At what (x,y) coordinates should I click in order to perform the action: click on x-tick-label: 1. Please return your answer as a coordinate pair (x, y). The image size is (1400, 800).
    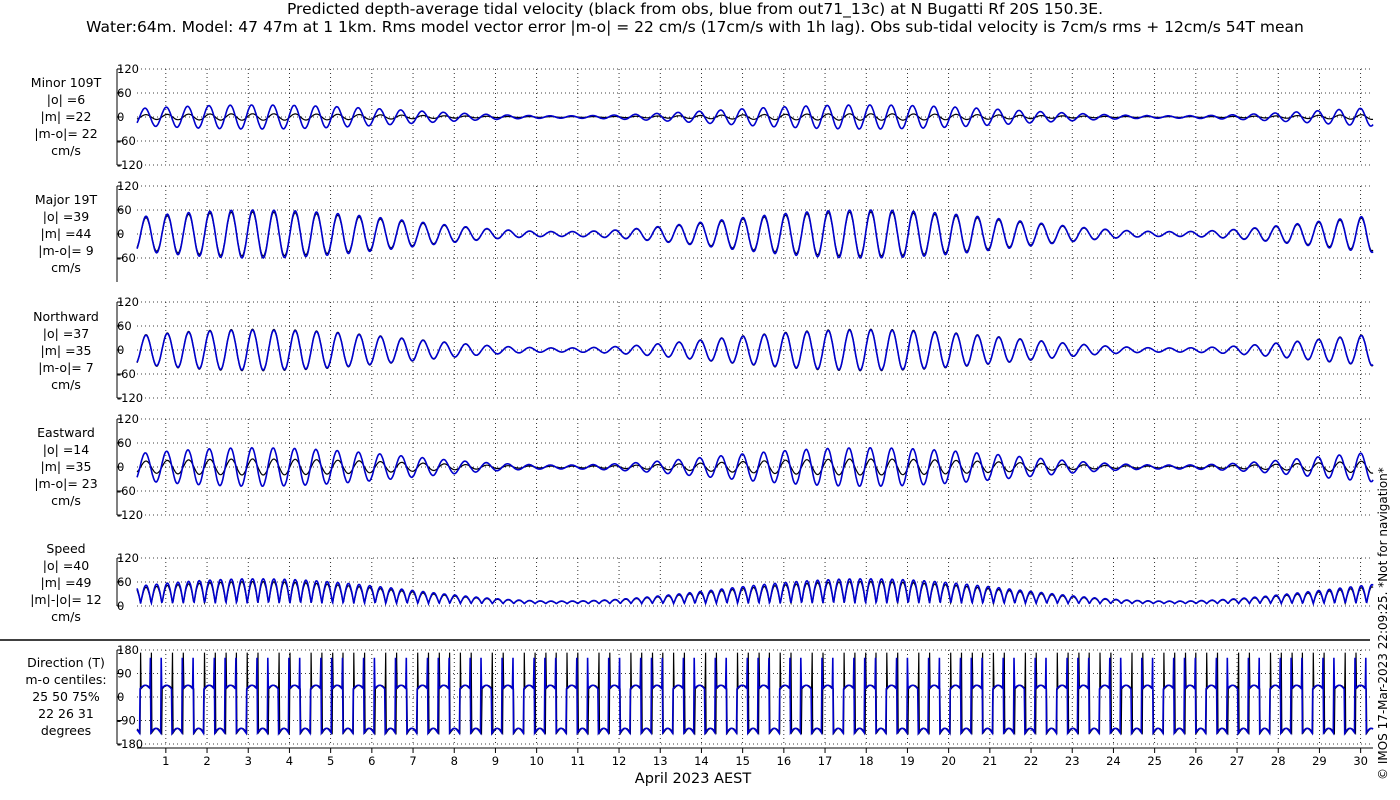
    Looking at the image, I should click on (165, 761).